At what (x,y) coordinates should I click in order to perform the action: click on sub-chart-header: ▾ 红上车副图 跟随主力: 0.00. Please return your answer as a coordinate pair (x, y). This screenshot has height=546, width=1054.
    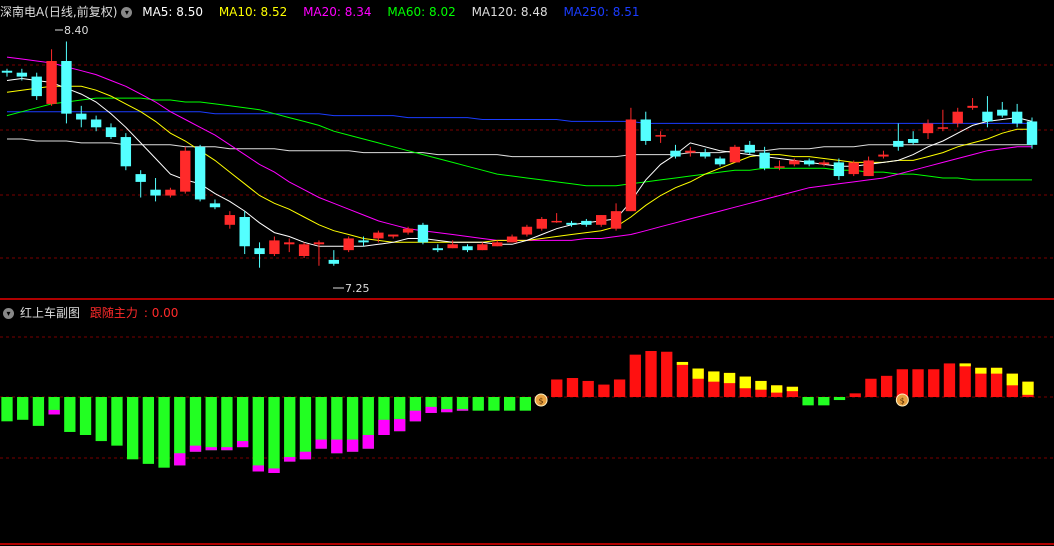
    Looking at the image, I should click on (95, 313).